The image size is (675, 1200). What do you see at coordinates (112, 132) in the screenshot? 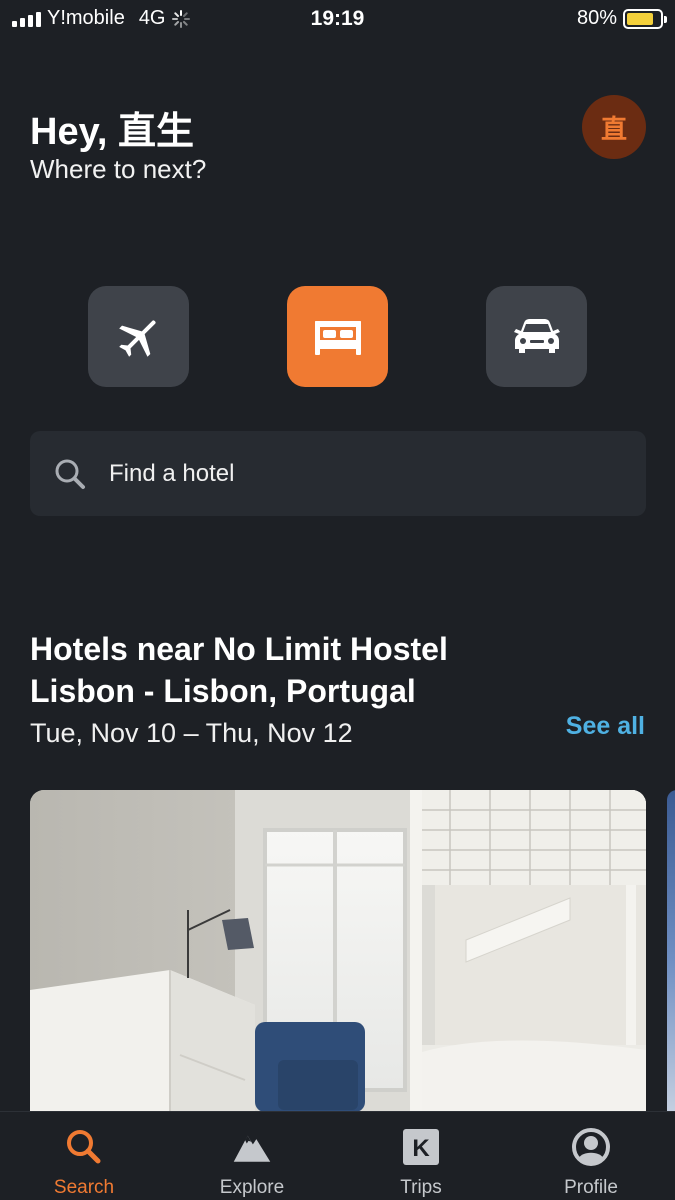
I see `greeting-title: Hey, 直生` at bounding box center [112, 132].